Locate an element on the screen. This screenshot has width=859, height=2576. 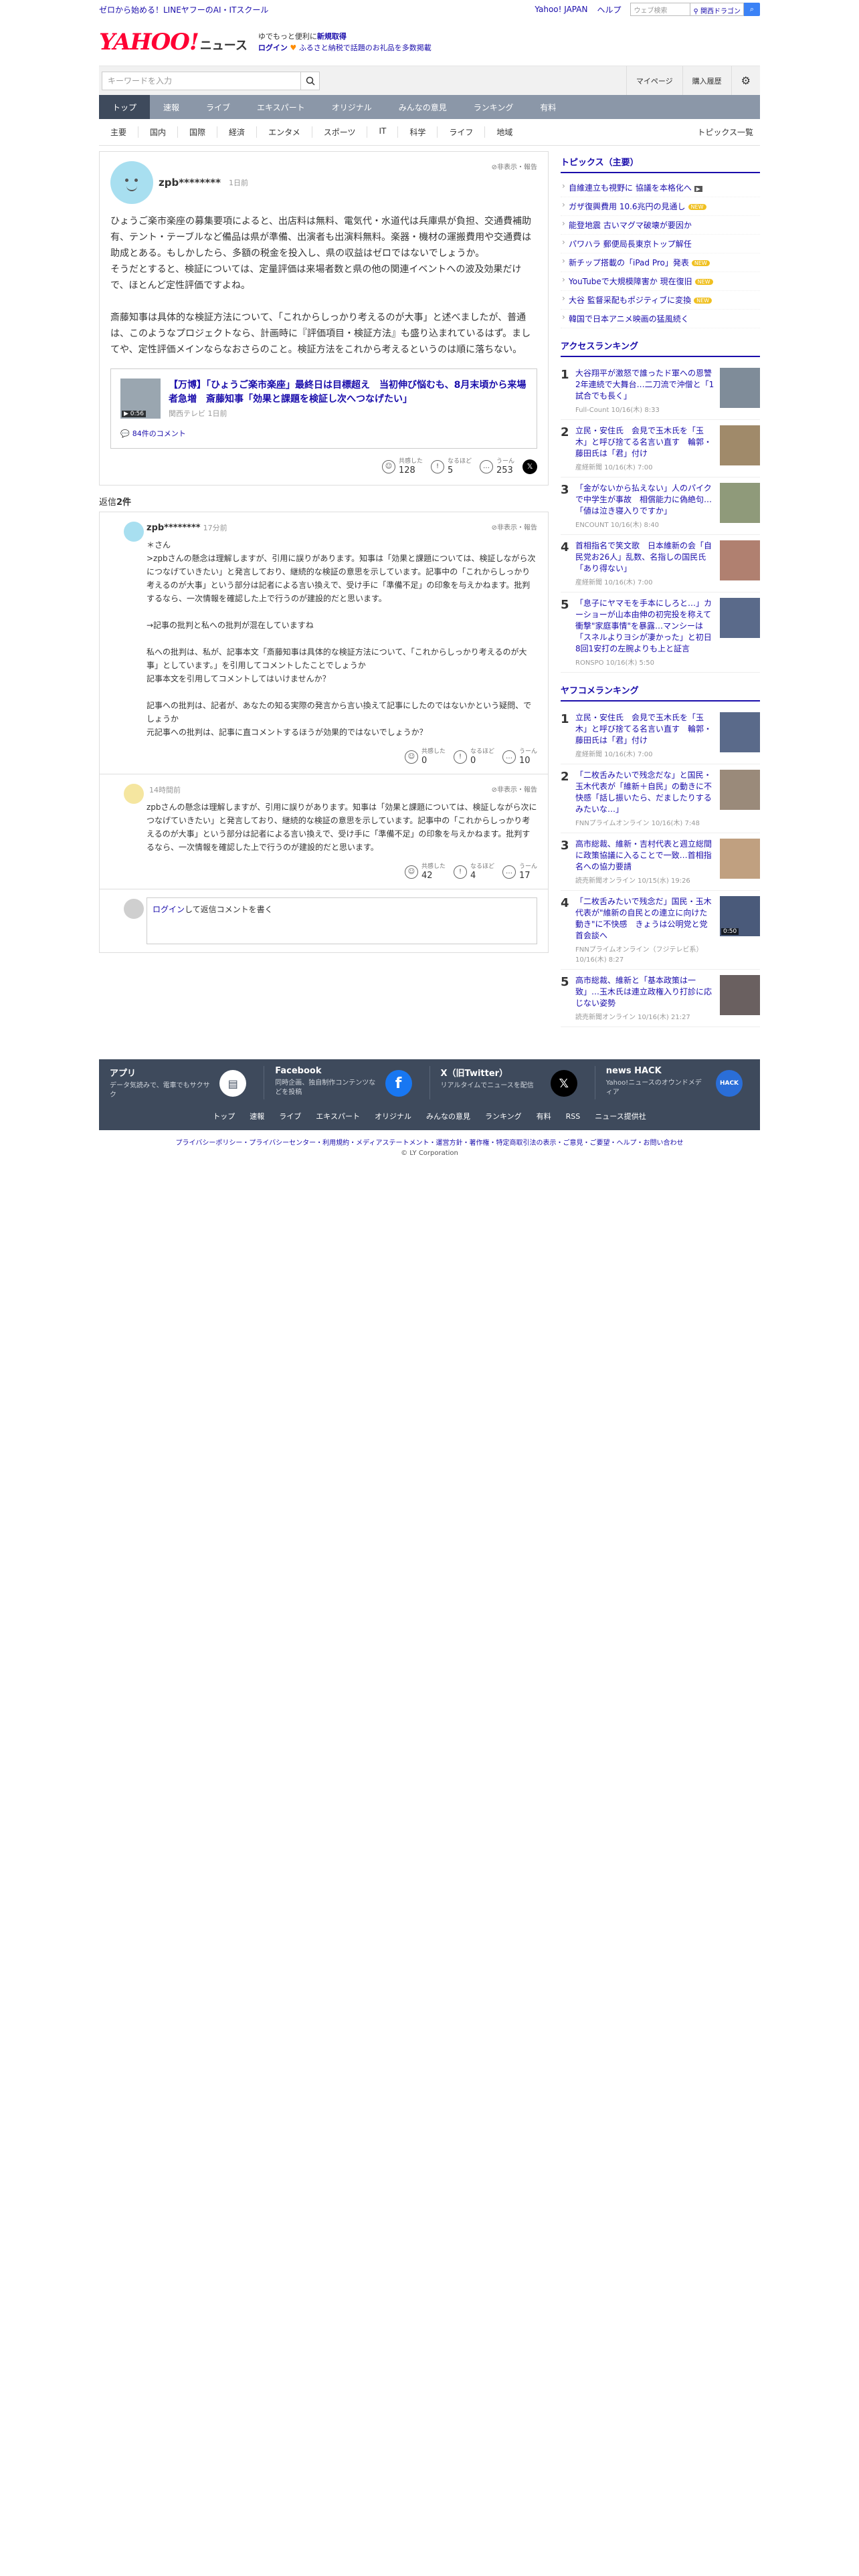
web-search-button: ⌕ is located at coordinates (752, 9).